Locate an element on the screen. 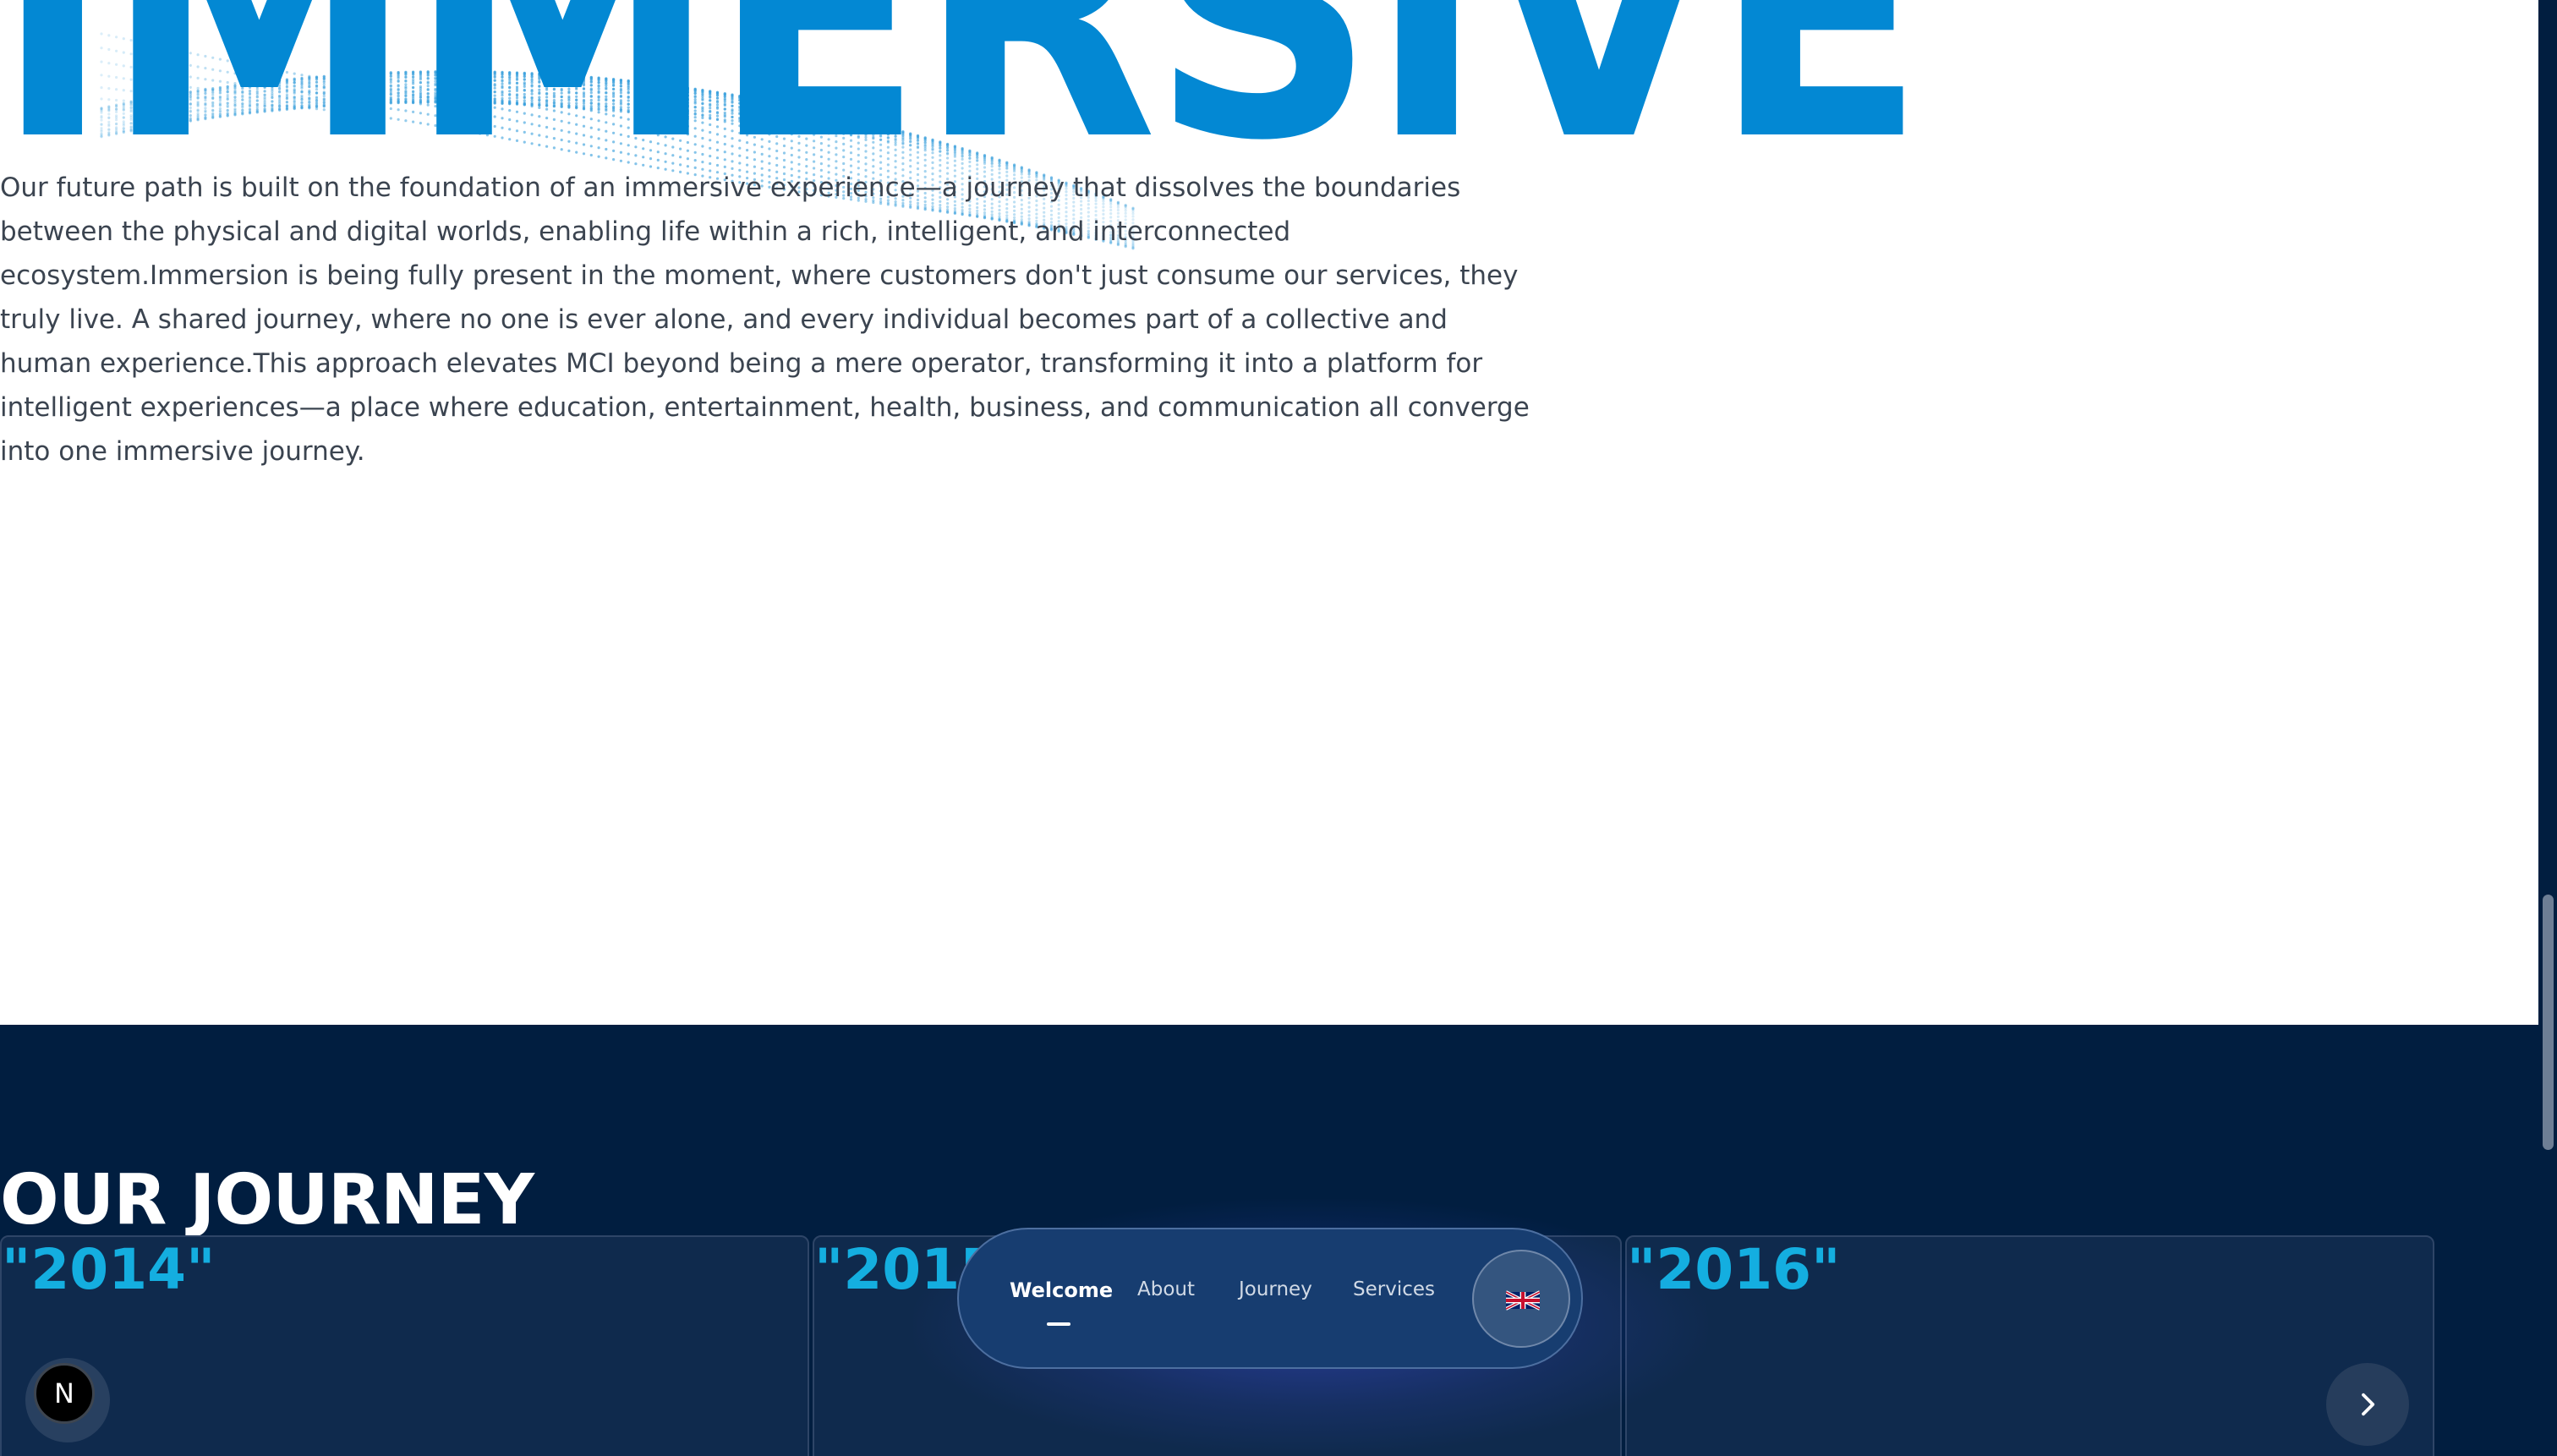 The image size is (2557, 1456). page-scrollbar is located at coordinates (2547, 728).